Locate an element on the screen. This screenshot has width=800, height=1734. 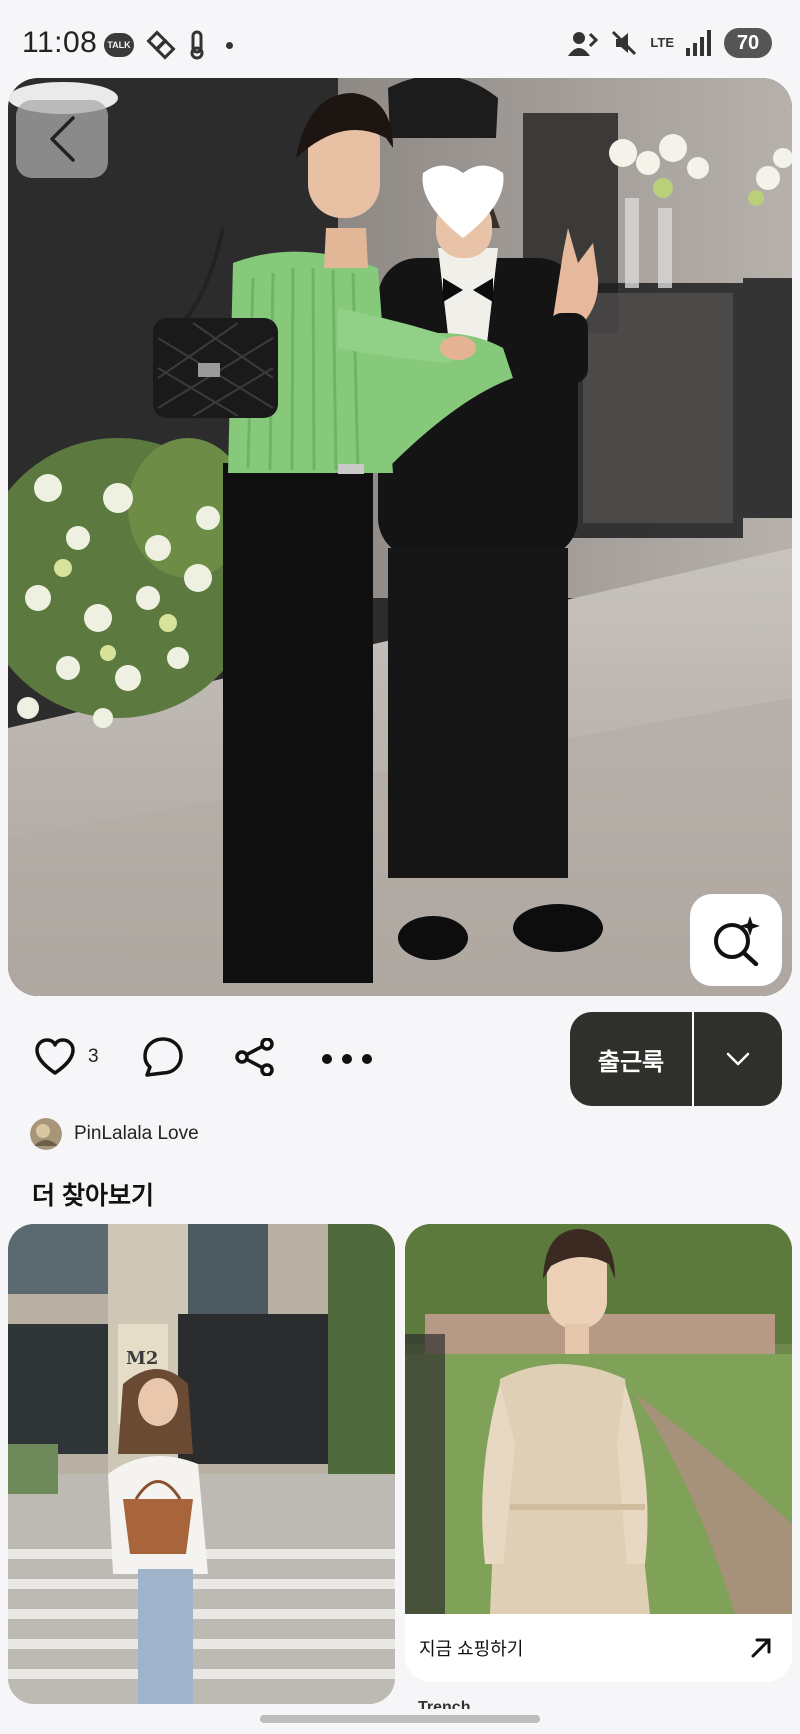
comment-icon is located at coordinates (163, 1057).